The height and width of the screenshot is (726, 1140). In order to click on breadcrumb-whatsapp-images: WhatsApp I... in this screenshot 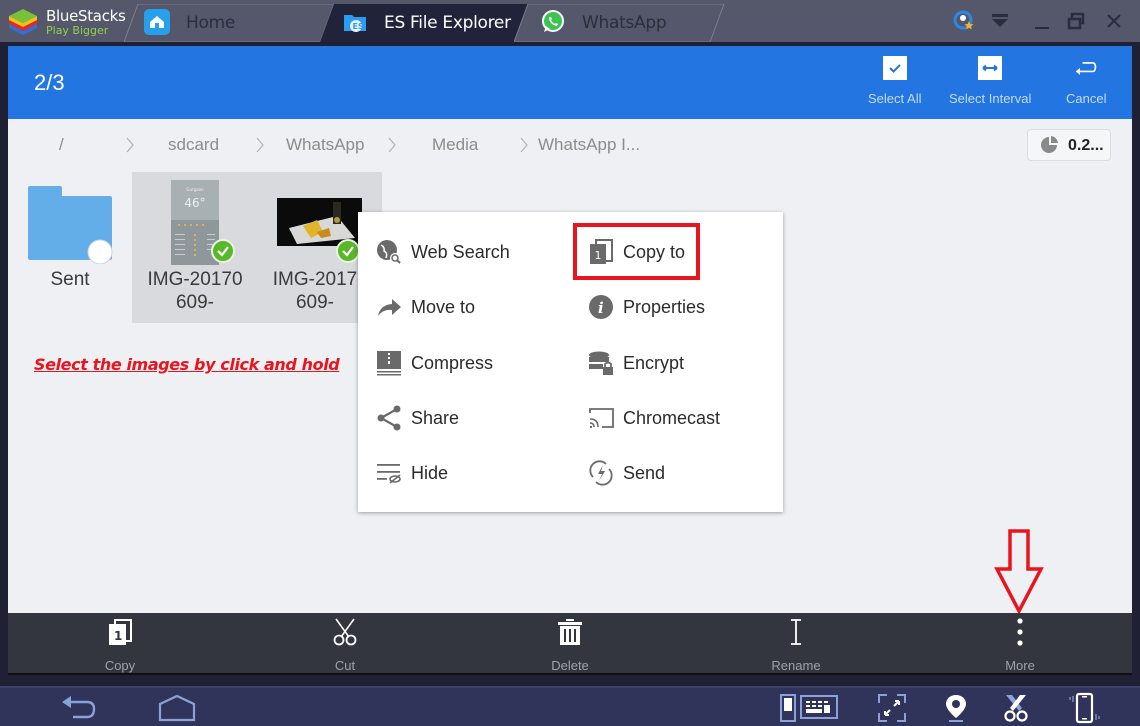, I will do `click(589, 145)`.